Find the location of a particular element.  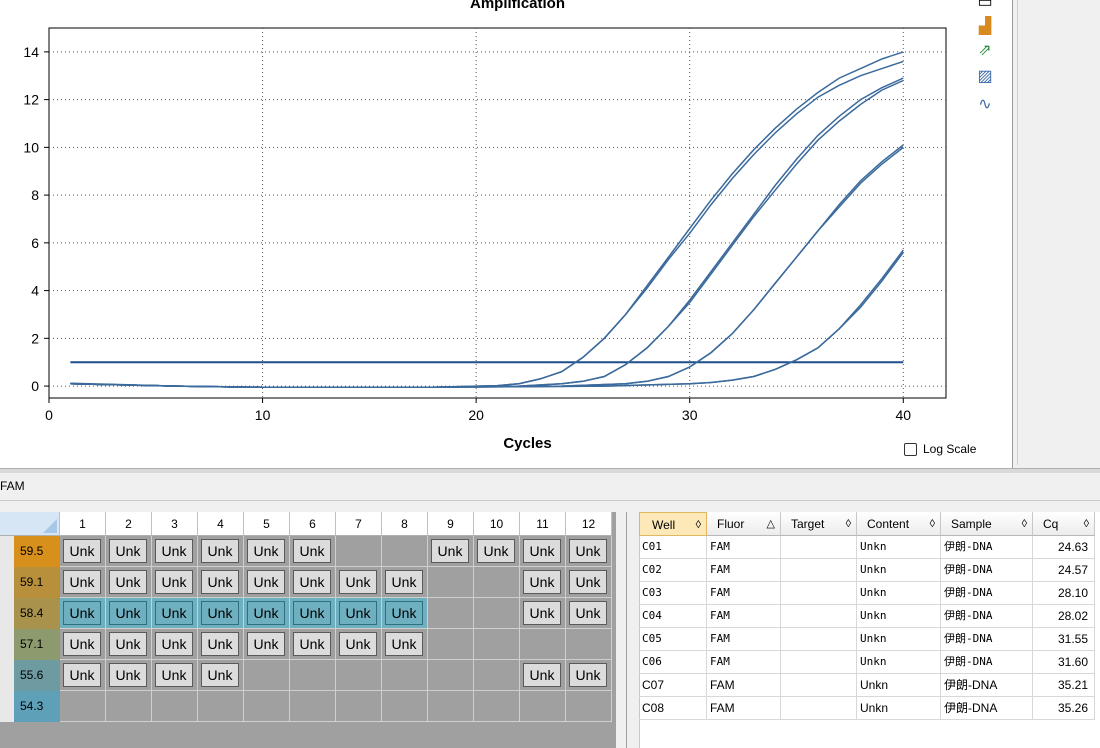

plate-column-header: 5 is located at coordinates (267, 524).